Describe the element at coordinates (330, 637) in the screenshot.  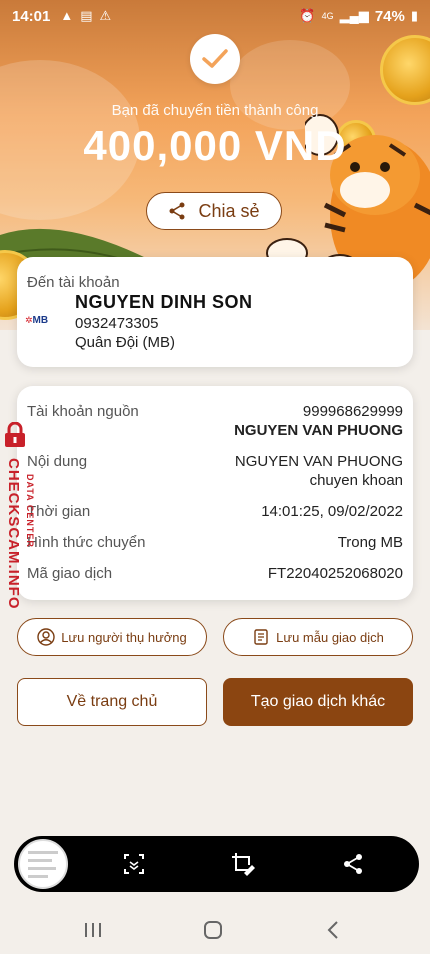
I see `save-template-label: Lưu mẫu giao dịch` at that location.